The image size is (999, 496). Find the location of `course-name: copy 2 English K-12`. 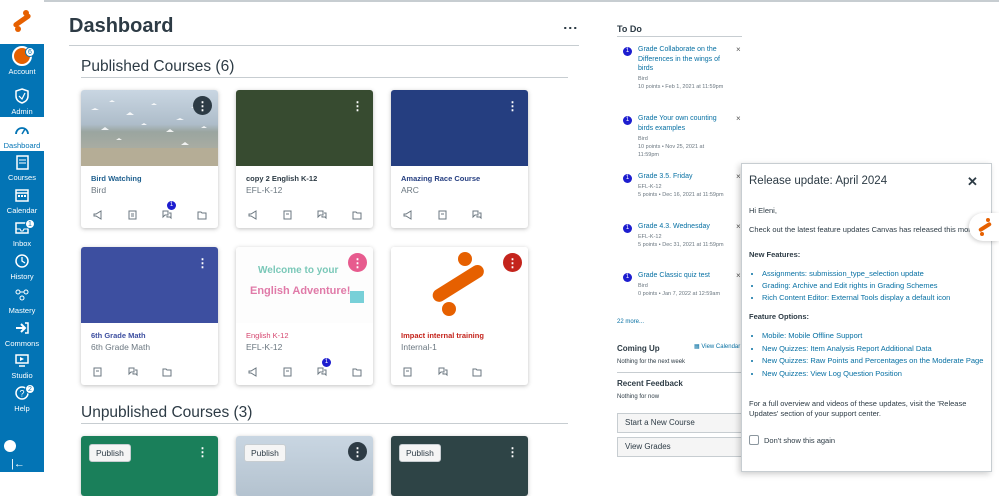

course-name: copy 2 English K-12 is located at coordinates (281, 178).